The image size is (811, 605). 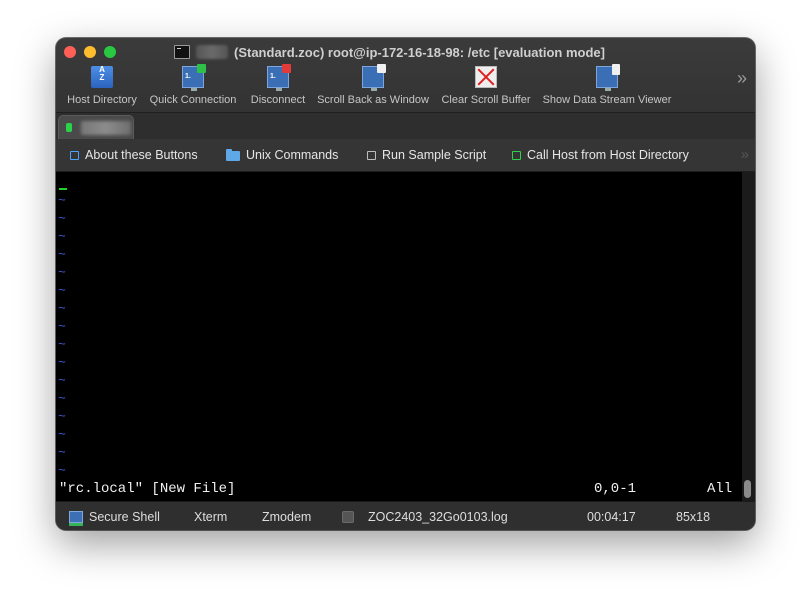 What do you see at coordinates (434, 155) in the screenshot?
I see `run-sample-script-label: Run Sample Script` at bounding box center [434, 155].